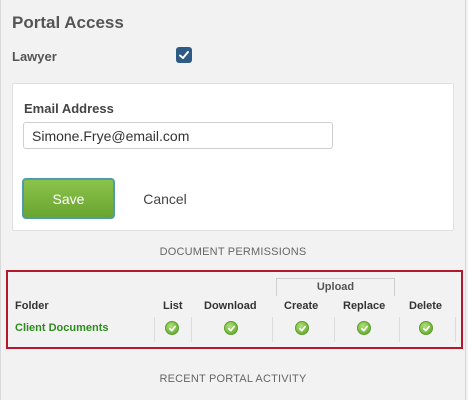  I want to click on create-permission-check-icon, so click(302, 328).